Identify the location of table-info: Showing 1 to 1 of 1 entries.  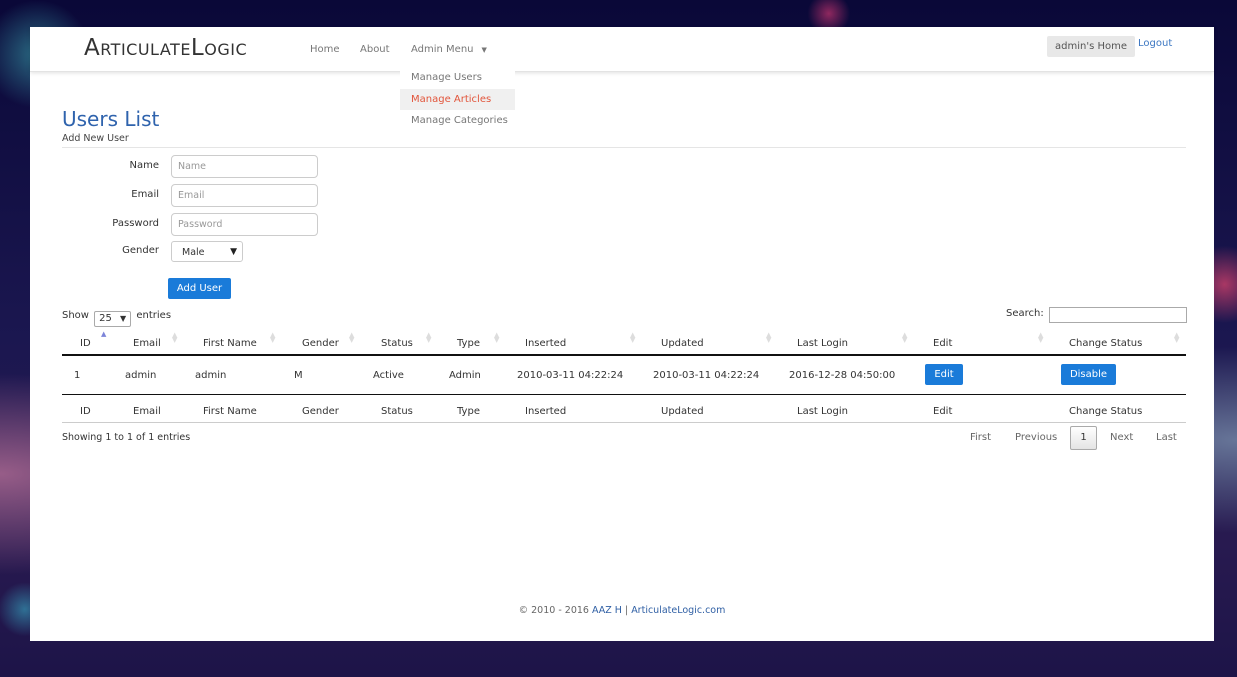
(126, 437).